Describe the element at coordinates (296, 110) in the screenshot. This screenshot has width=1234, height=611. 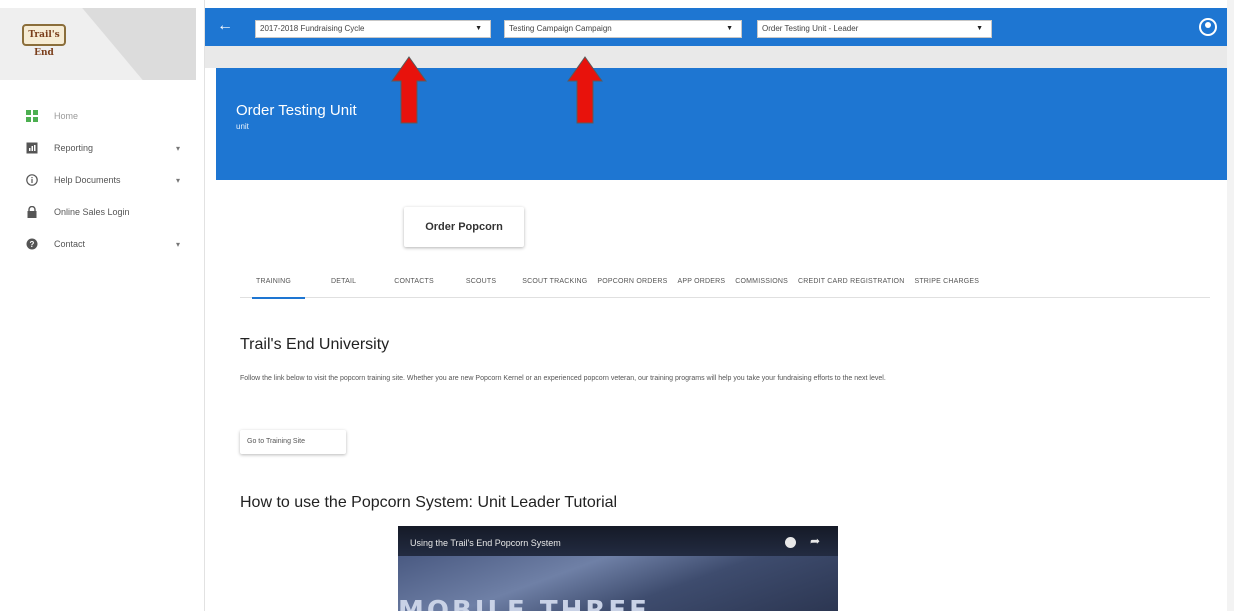
I see `page-title: Order Testing Unit` at that location.